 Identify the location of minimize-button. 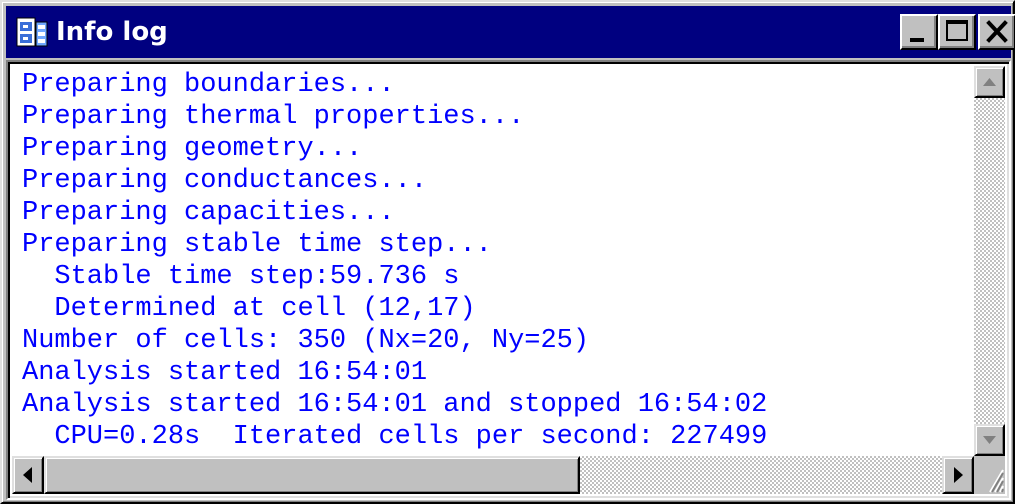
(919, 32).